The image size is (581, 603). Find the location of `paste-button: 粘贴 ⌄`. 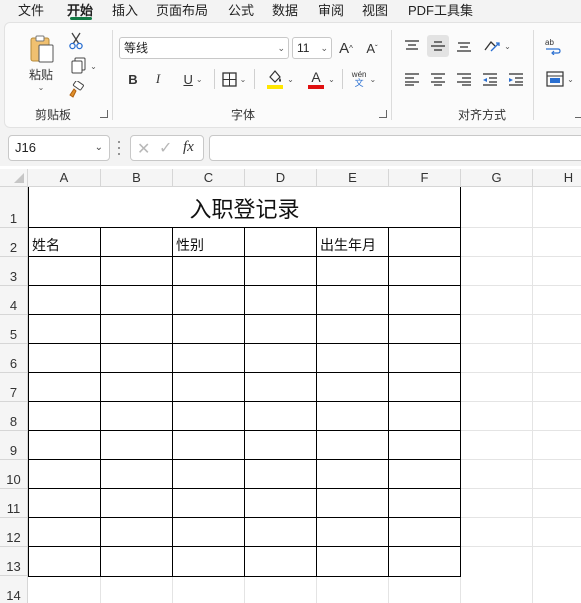

paste-button: 粘贴 ⌄ is located at coordinates (41, 63).